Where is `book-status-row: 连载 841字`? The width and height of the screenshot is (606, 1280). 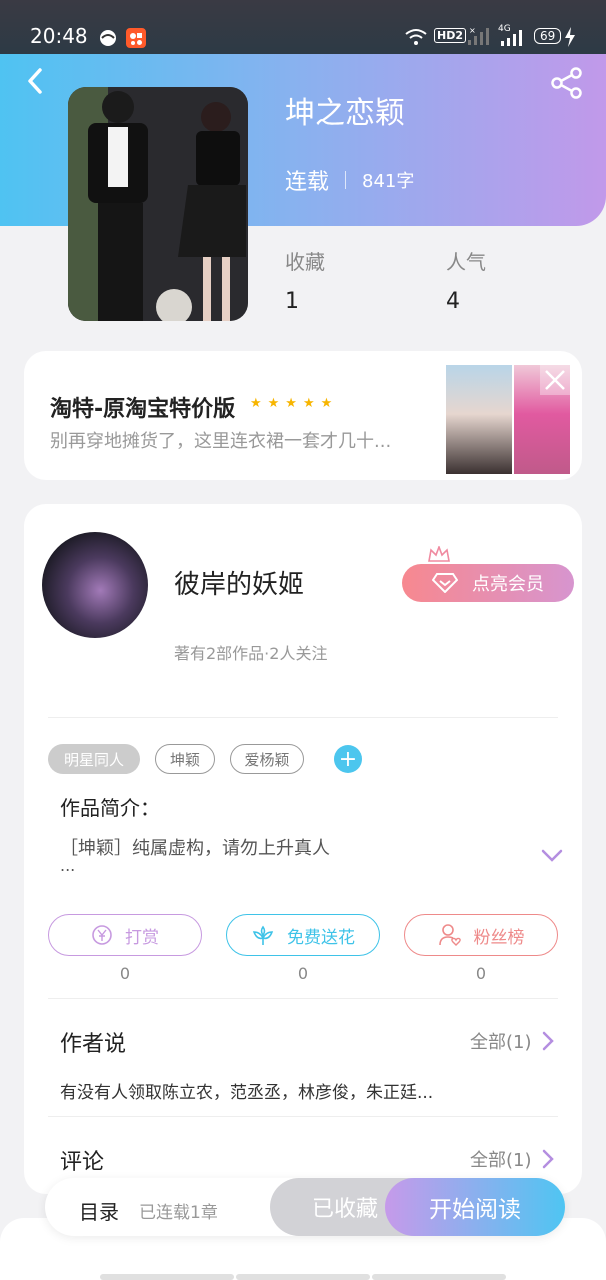 book-status-row: 连载 841字 is located at coordinates (349, 180).